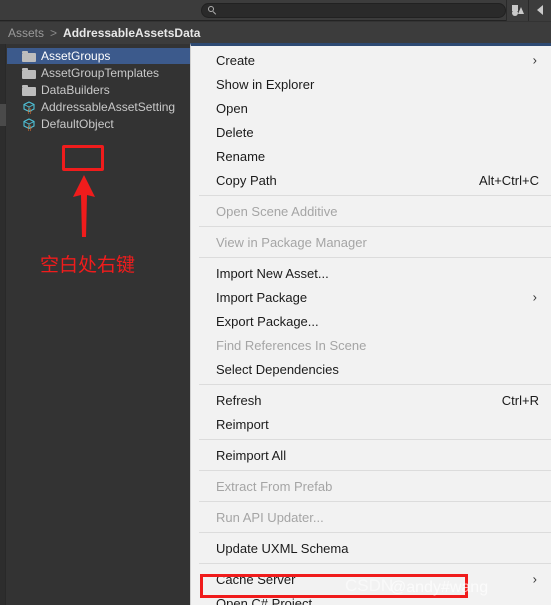  I want to click on search-icon, so click(212, 10).